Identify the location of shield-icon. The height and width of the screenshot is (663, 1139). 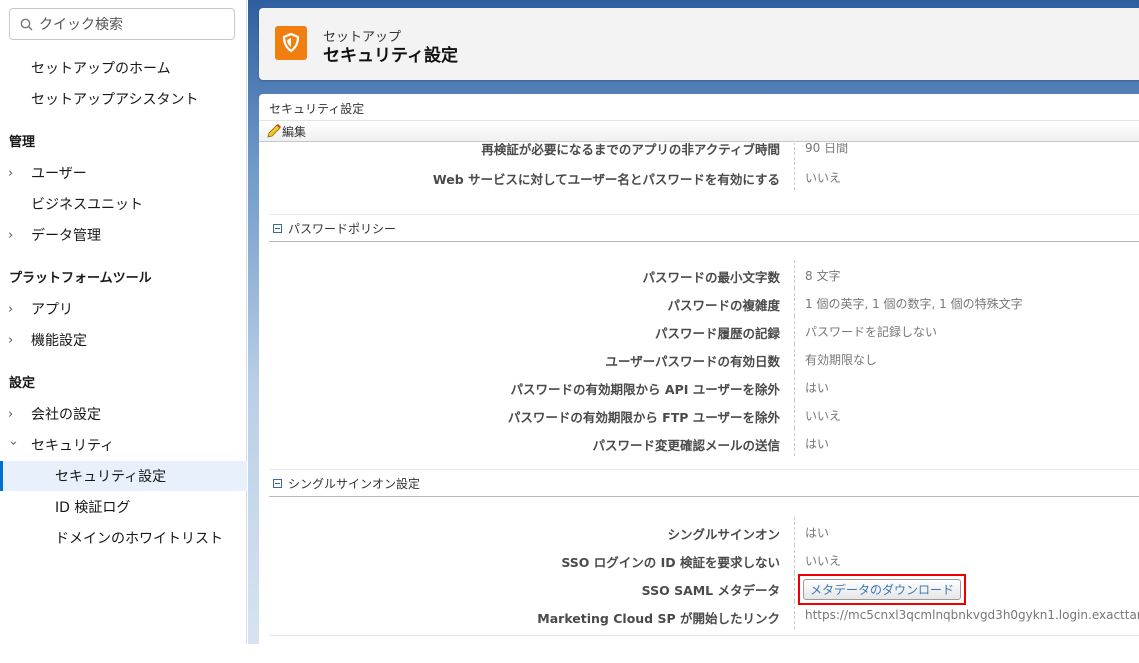
(291, 43).